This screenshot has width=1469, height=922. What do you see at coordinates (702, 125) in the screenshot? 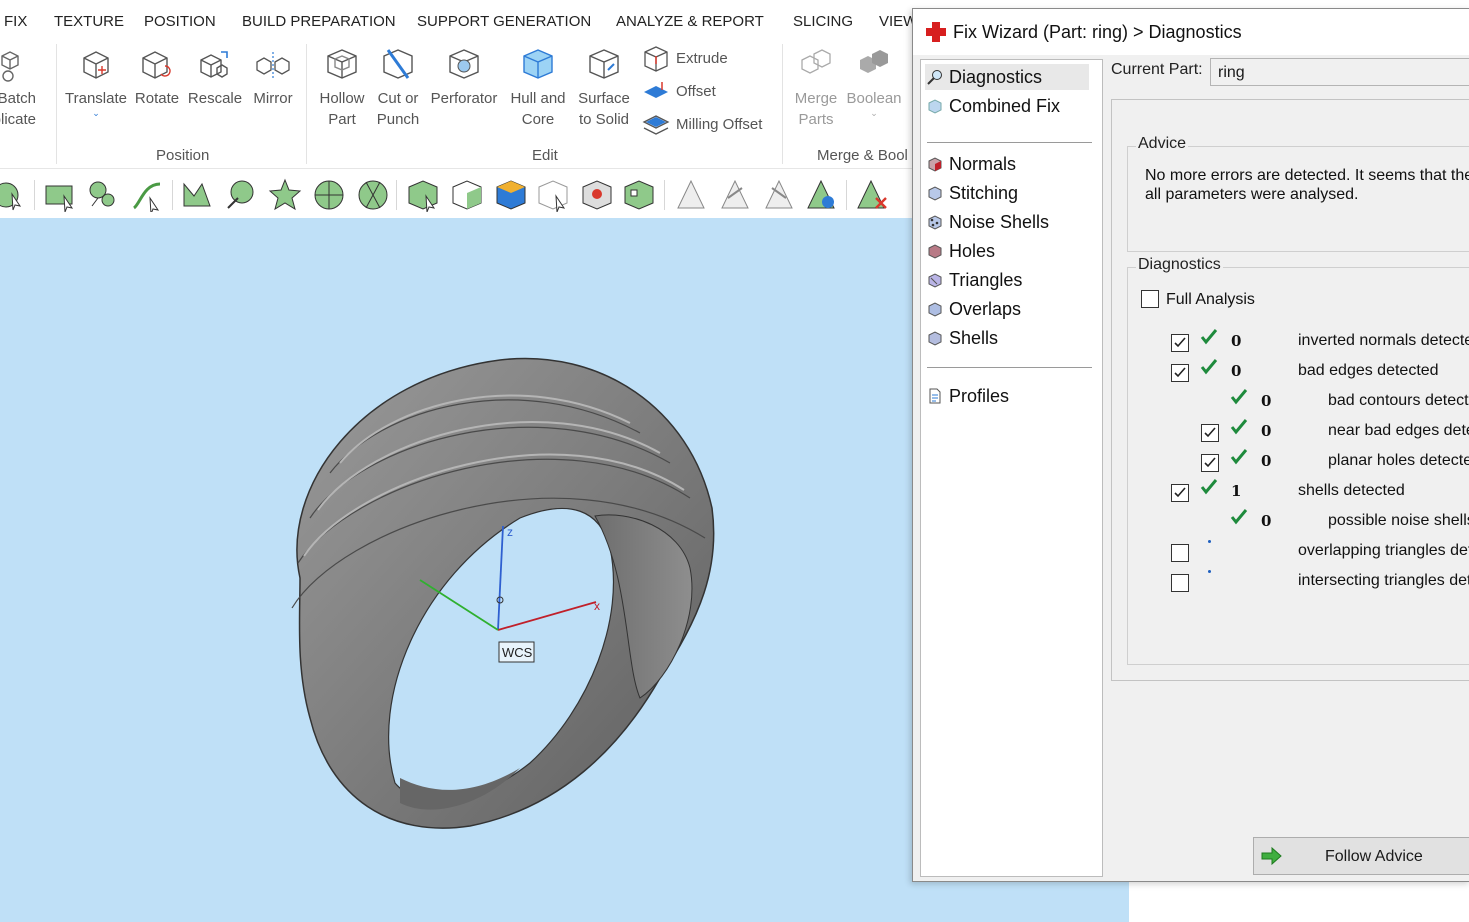
I see `milling-offset-button: Milling Offset` at bounding box center [702, 125].